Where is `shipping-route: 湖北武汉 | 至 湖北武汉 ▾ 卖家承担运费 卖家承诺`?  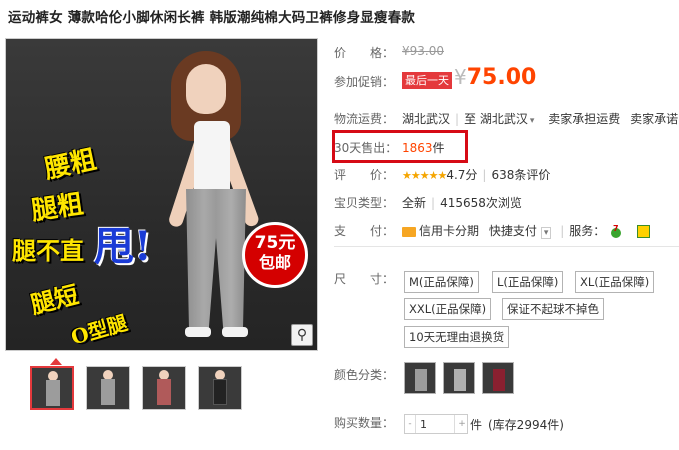
shipping-route: 湖北武汉 | 至 湖北武汉 ▾ 卖家承担运费 卖家承诺 is located at coordinates (540, 119).